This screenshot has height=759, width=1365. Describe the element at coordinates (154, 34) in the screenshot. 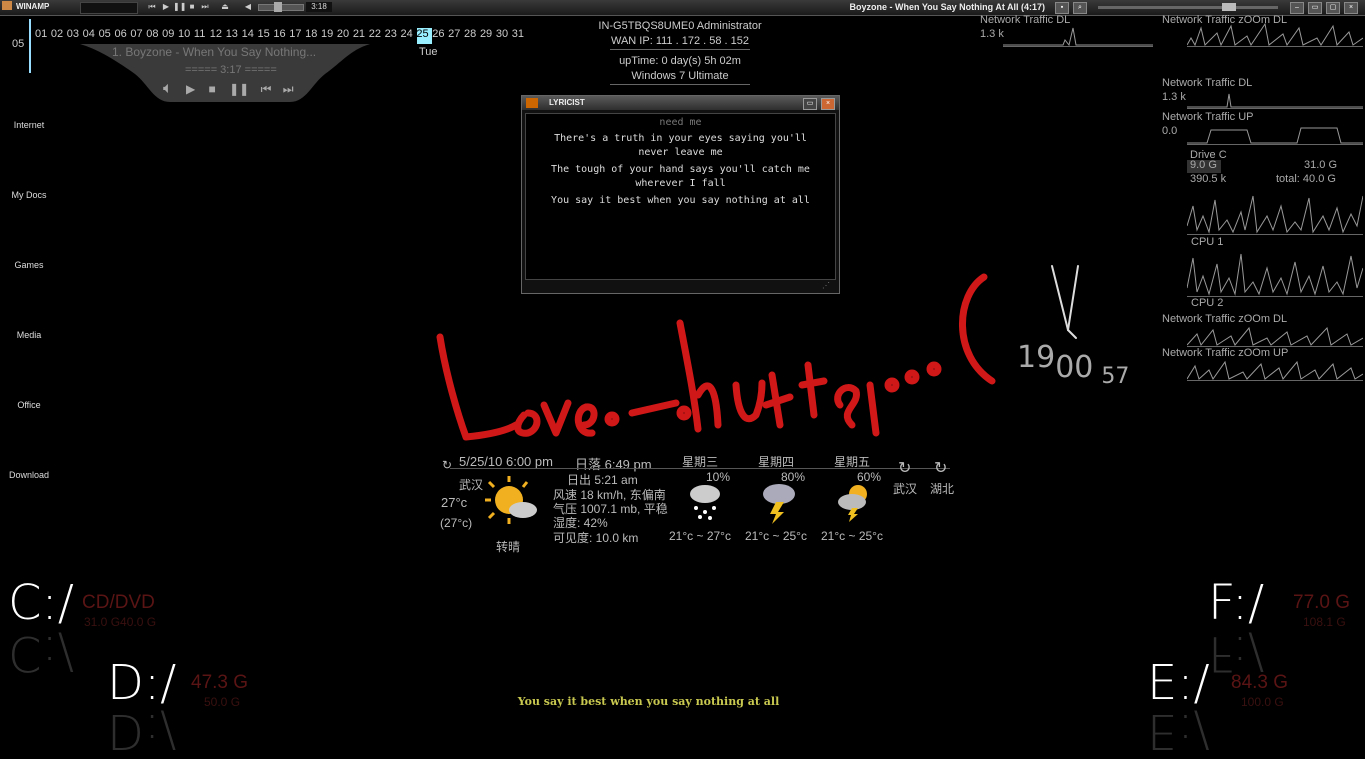

I see `calendar-day: 08` at that location.